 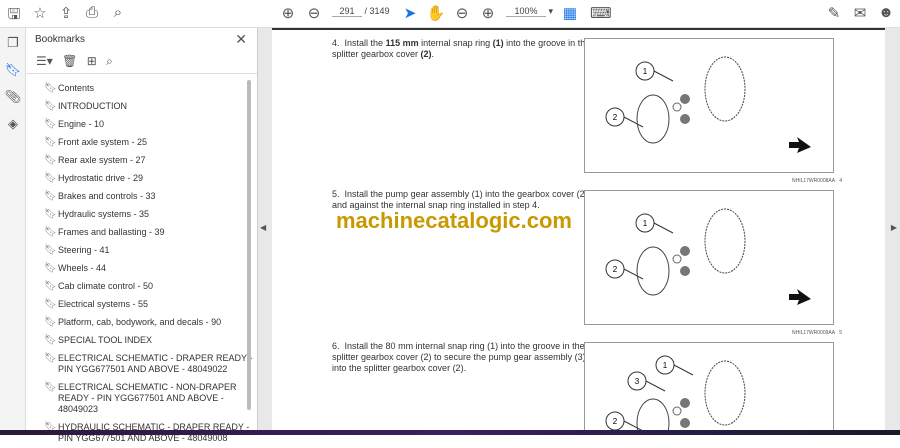 What do you see at coordinates (816, 181) in the screenshot?
I see `figure-caption: NHIL17WR0008AA 4` at bounding box center [816, 181].